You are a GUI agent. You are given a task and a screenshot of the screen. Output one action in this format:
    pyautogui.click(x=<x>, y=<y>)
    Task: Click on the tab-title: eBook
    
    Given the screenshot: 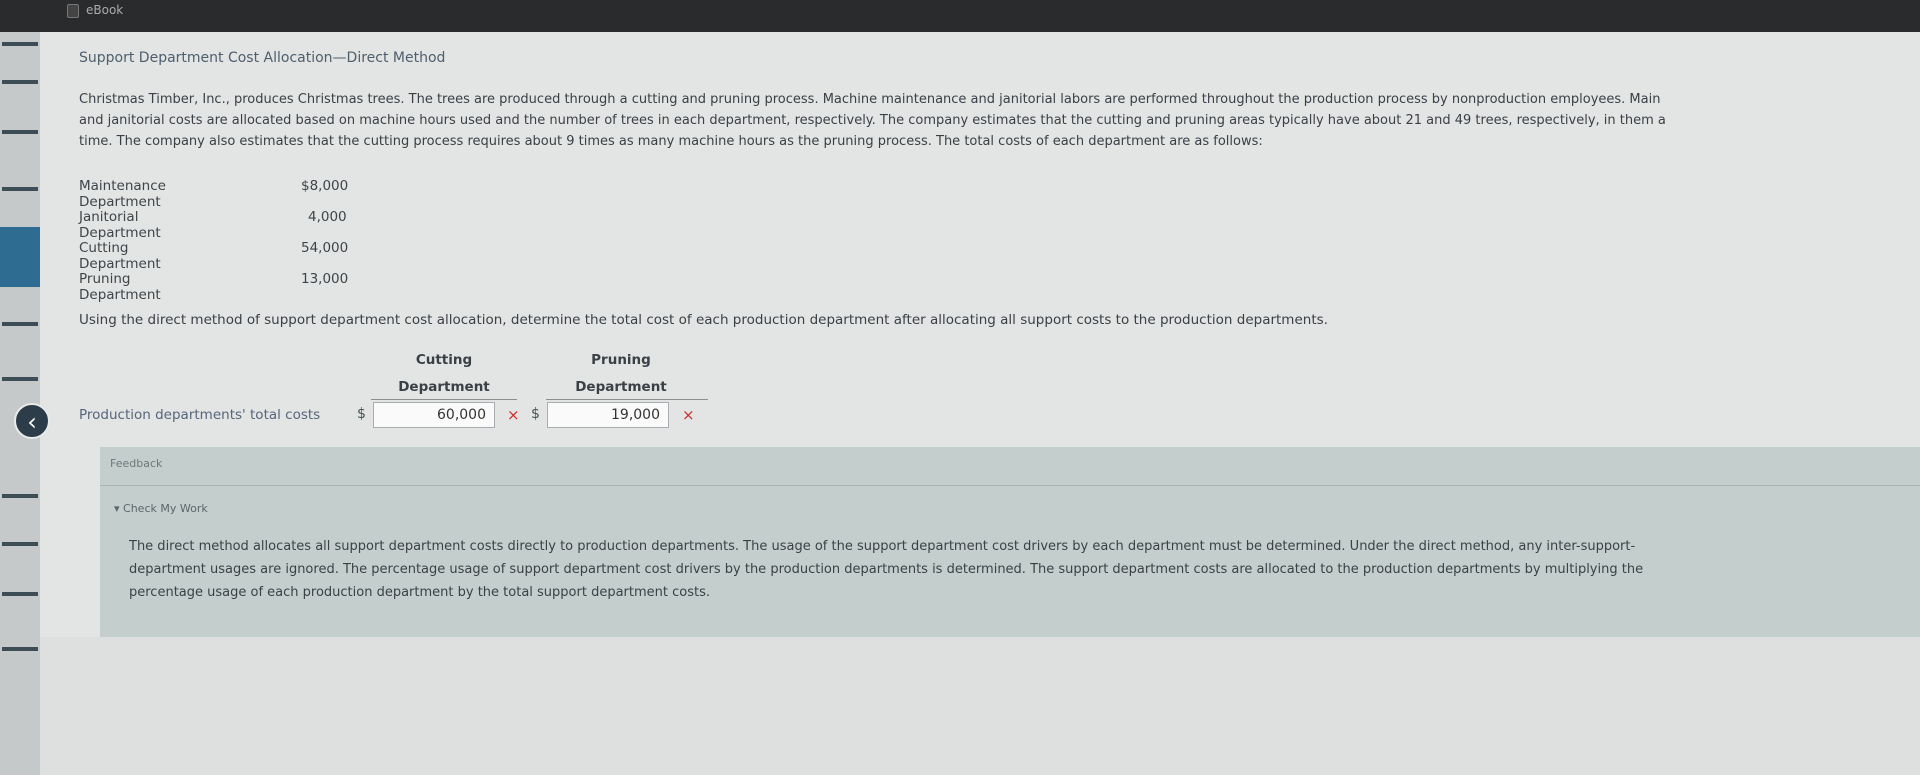 What is the action you would take?
    pyautogui.click(x=104, y=10)
    